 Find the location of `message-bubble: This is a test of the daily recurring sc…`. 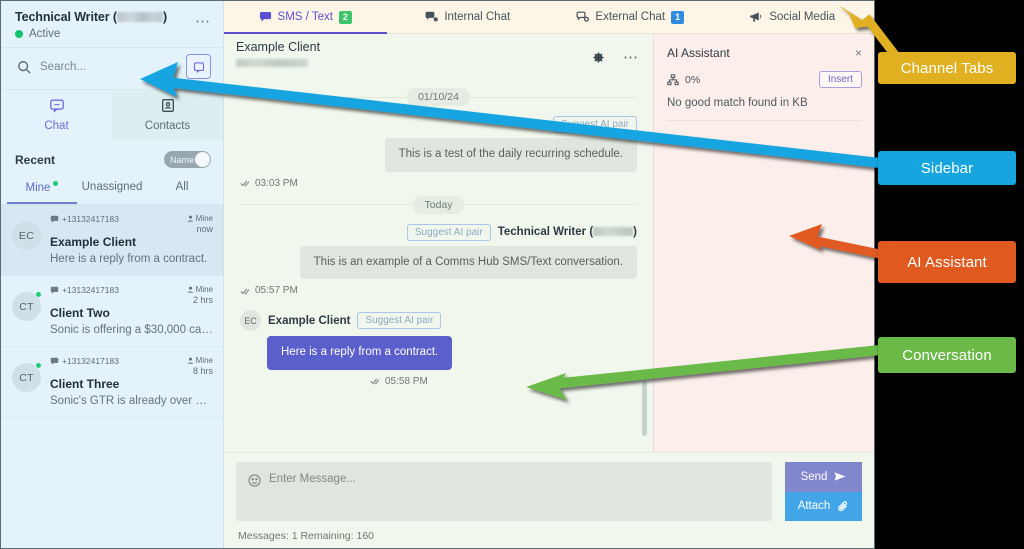

message-bubble: This is a test of the daily recurring sc… is located at coordinates (510, 155).